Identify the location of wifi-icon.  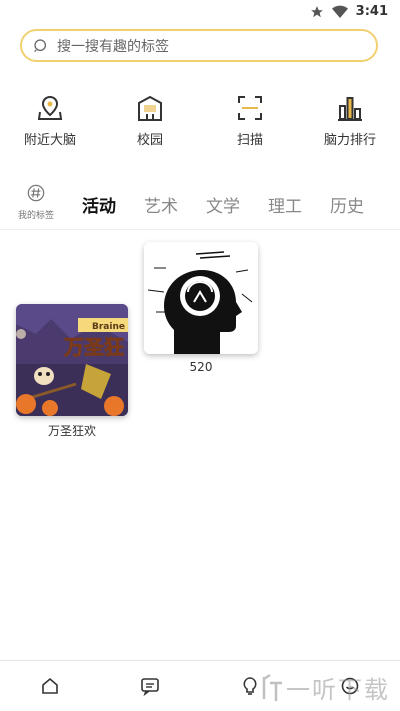
(339, 11).